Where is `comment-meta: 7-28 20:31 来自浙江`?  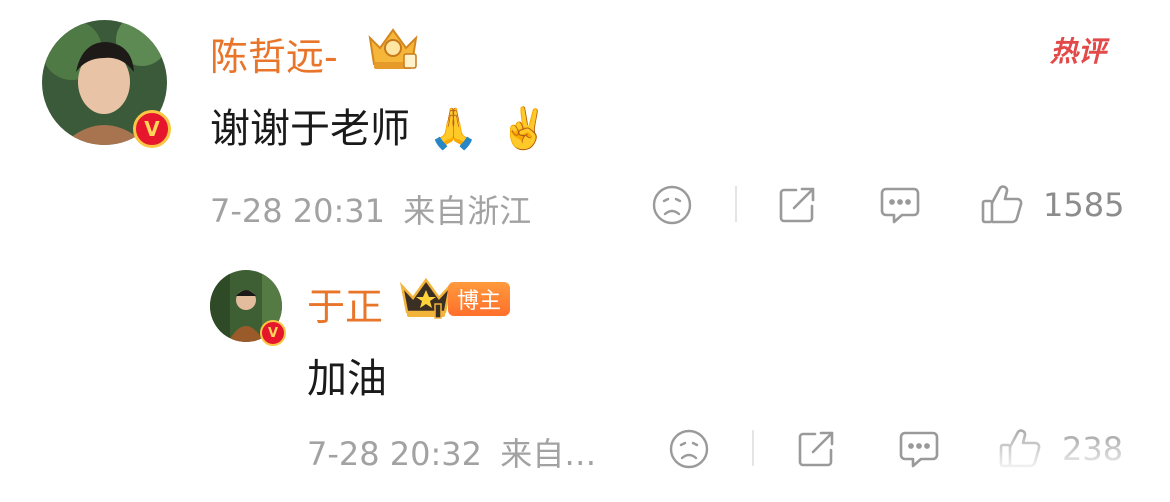
comment-meta: 7-28 20:31 来自浙江 is located at coordinates (370, 209).